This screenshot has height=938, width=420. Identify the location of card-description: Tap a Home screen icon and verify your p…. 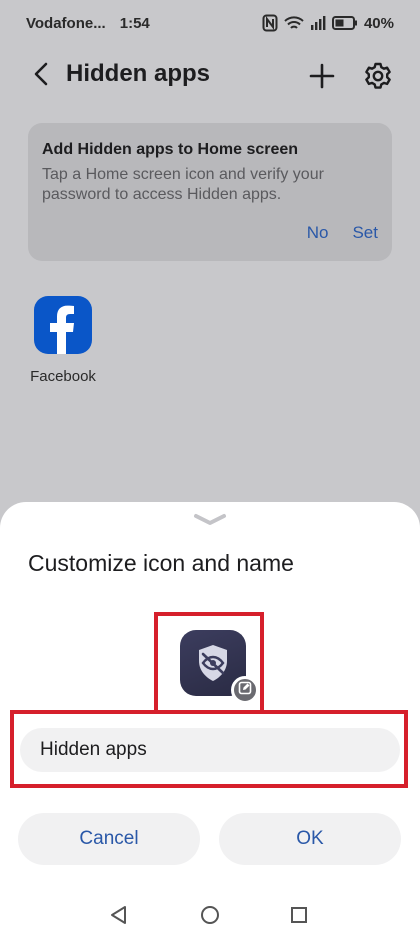
(183, 184).